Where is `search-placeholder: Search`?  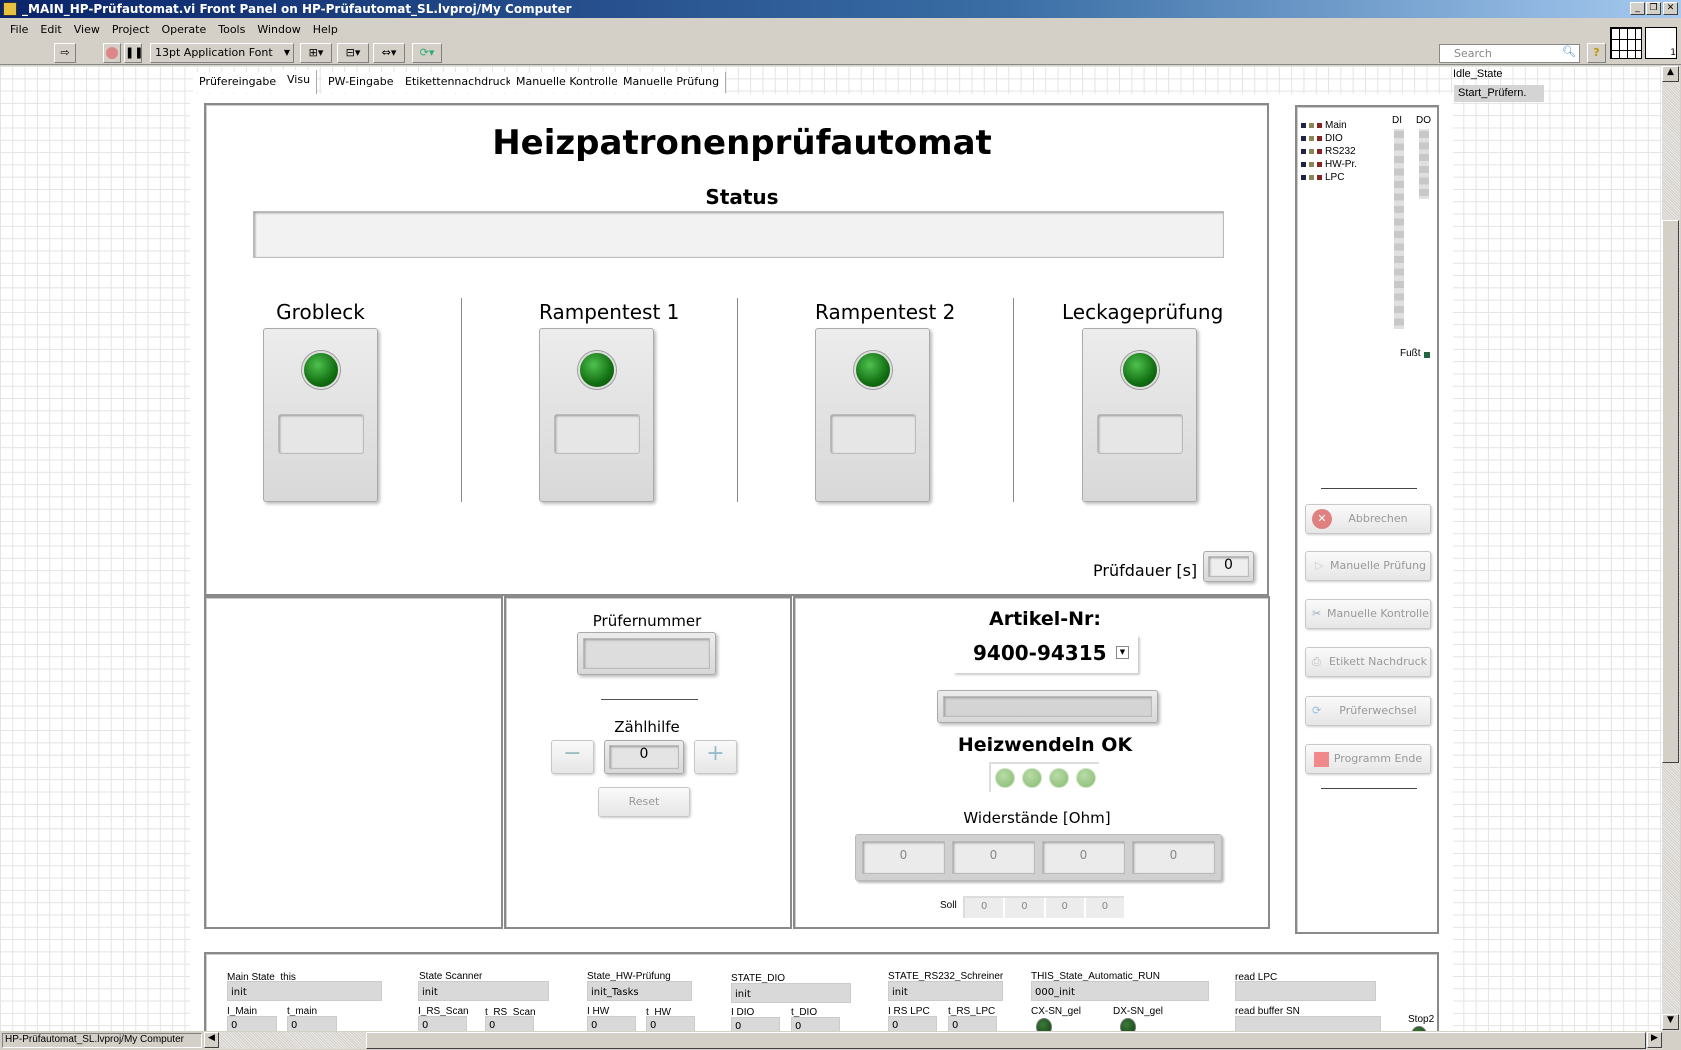 search-placeholder: Search is located at coordinates (1473, 53).